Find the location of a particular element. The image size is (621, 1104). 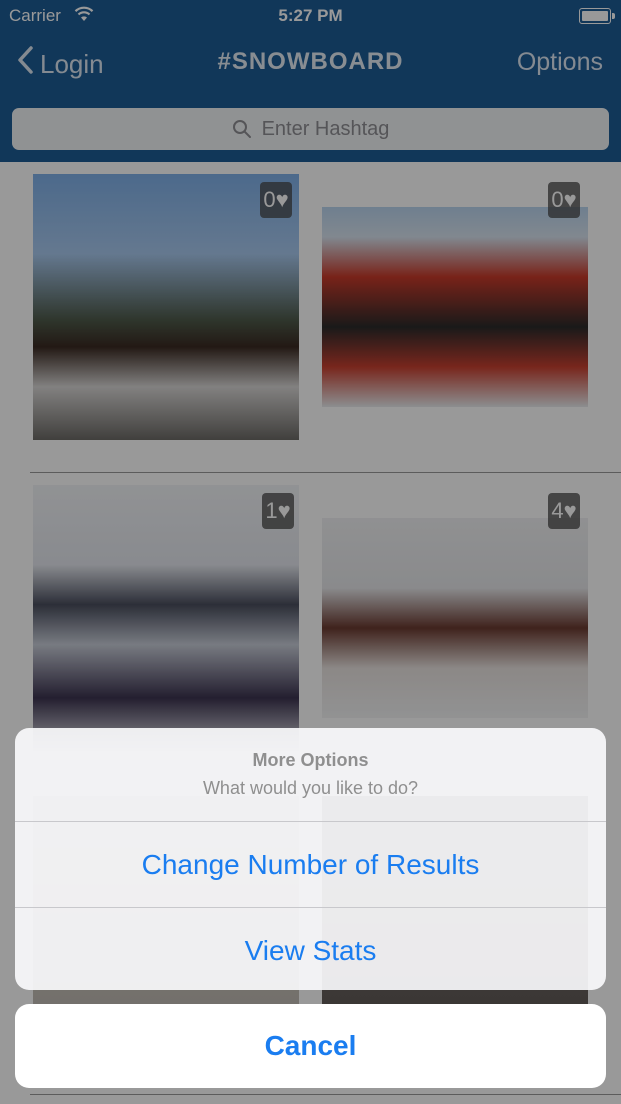

view-stats-button: View Stats is located at coordinates (310, 948).